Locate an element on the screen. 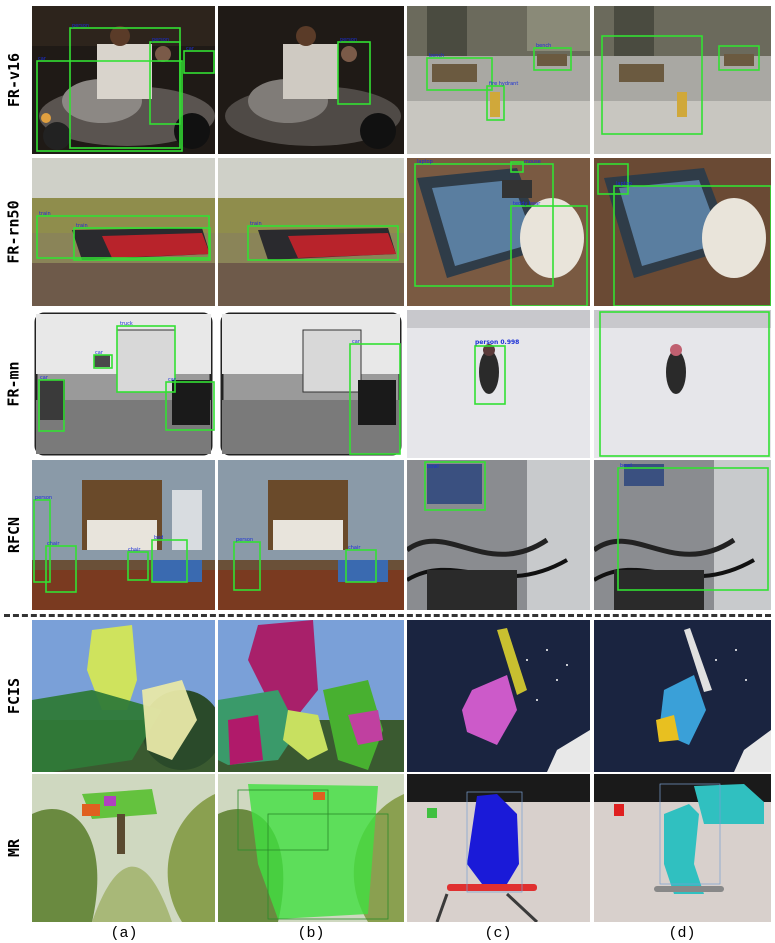 This screenshot has height=943, width=775. snow-person-scene-adversarial is located at coordinates (682, 384).